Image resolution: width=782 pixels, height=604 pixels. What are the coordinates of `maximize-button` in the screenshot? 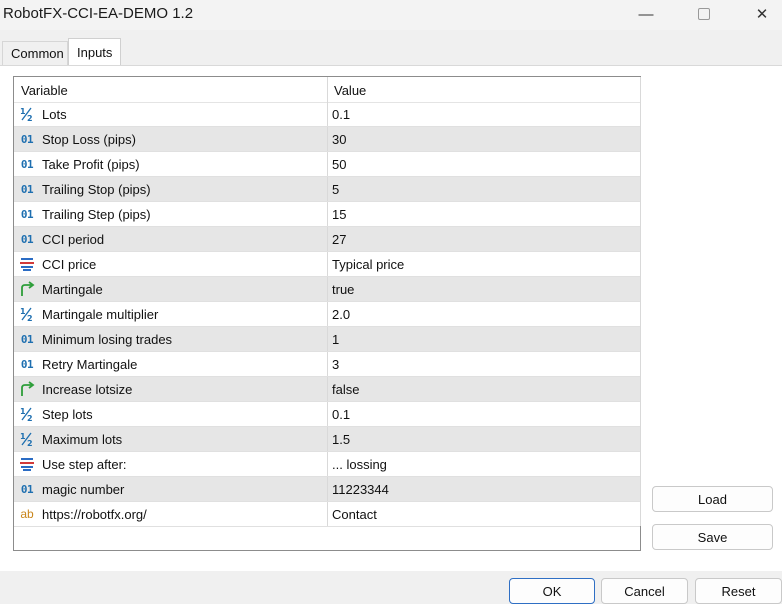 It's located at (704, 14).